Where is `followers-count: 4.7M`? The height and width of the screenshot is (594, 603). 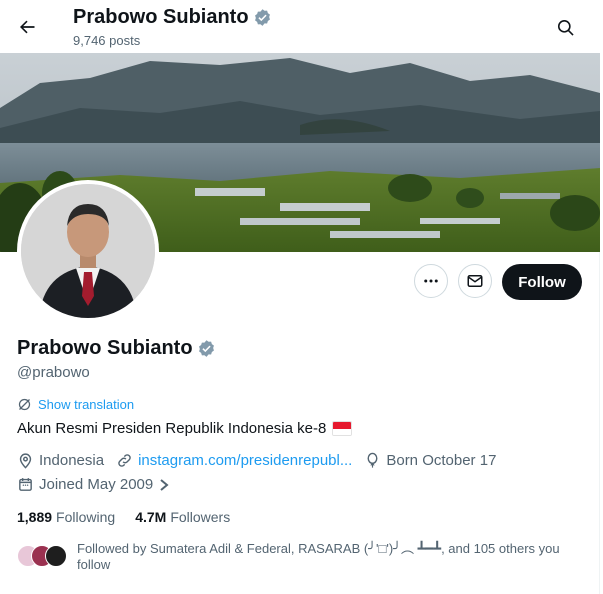 followers-count: 4.7M is located at coordinates (151, 517).